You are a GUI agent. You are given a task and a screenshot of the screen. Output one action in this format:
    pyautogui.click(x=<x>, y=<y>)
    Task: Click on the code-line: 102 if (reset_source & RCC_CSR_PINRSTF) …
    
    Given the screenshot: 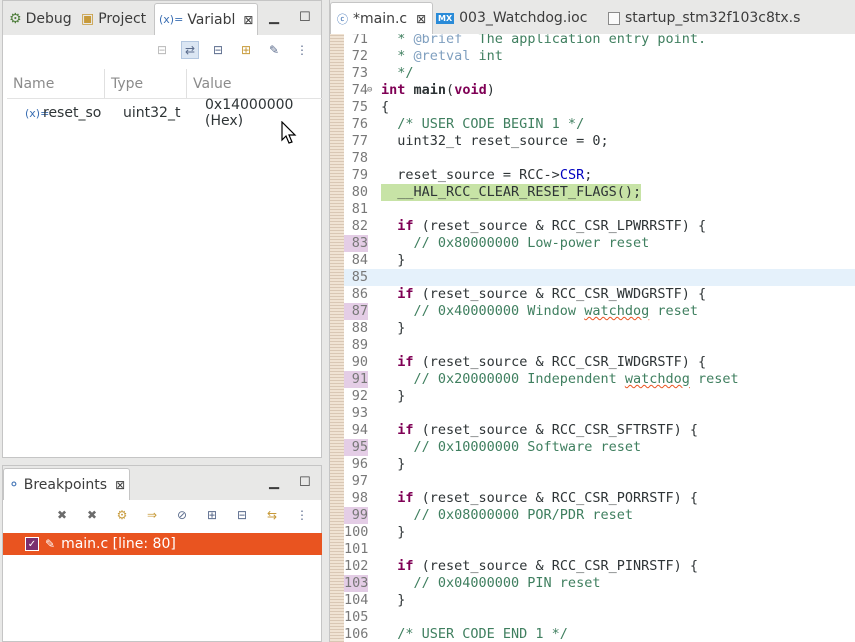 What is the action you would take?
    pyautogui.click(x=599, y=566)
    